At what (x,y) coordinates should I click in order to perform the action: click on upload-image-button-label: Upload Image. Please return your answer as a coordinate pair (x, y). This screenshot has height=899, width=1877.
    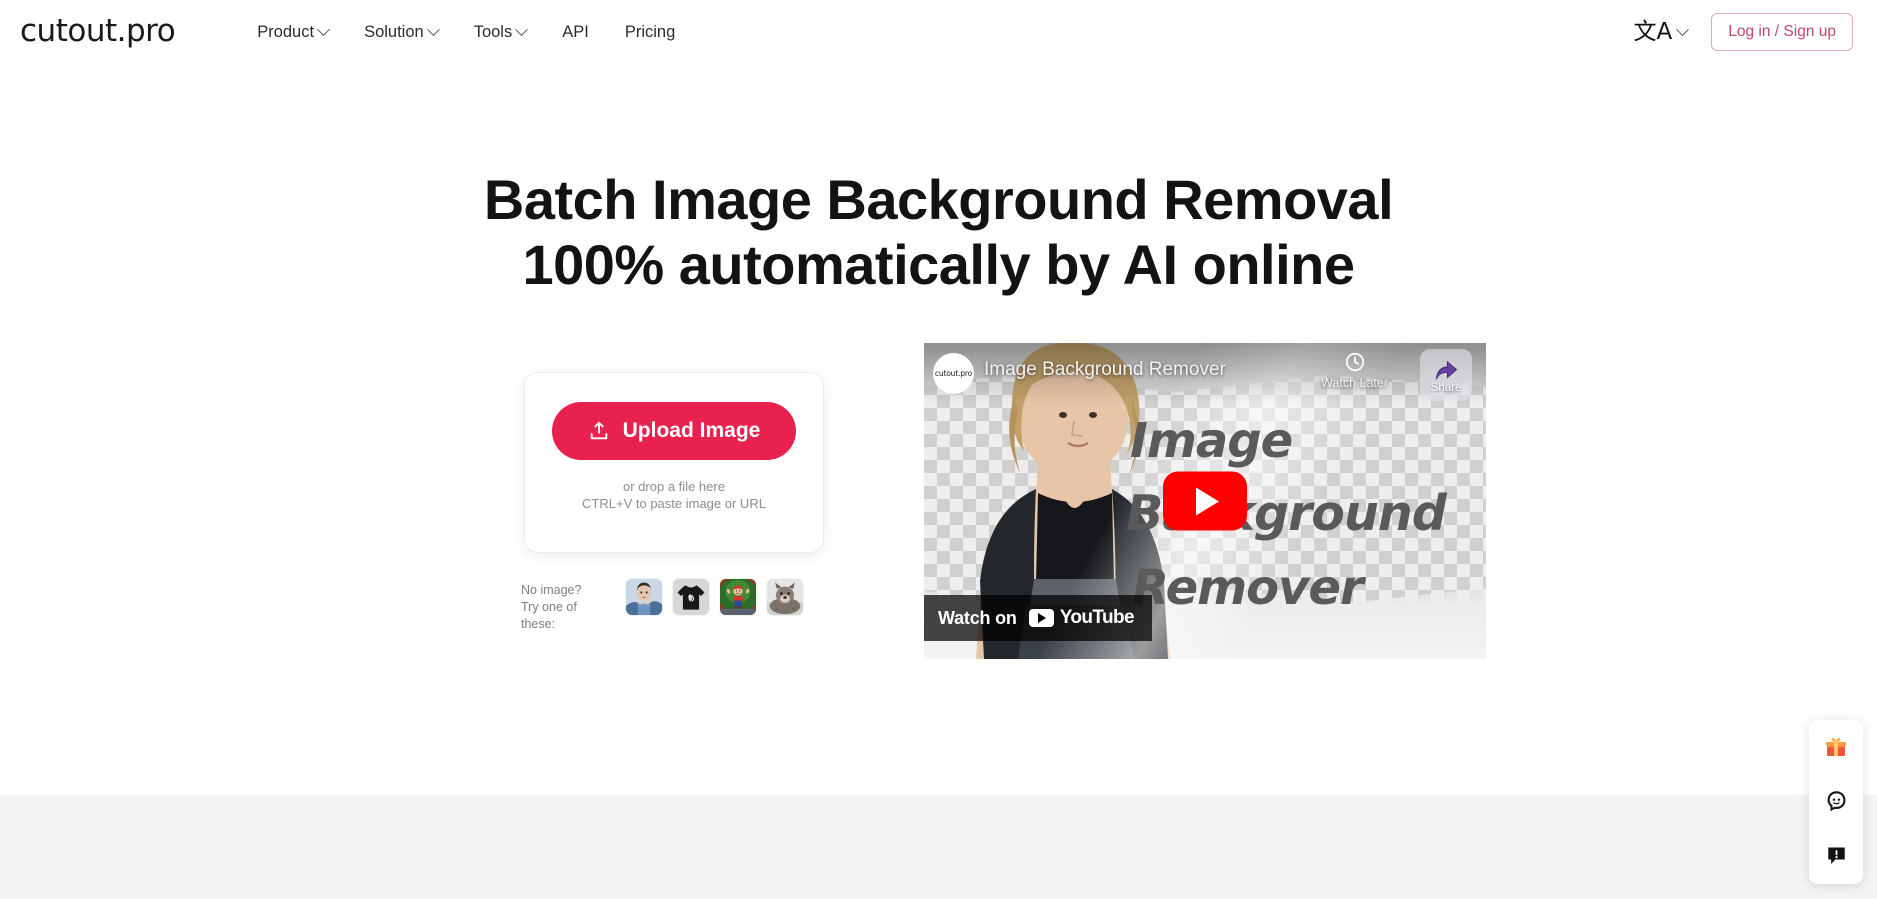
    Looking at the image, I should click on (691, 430).